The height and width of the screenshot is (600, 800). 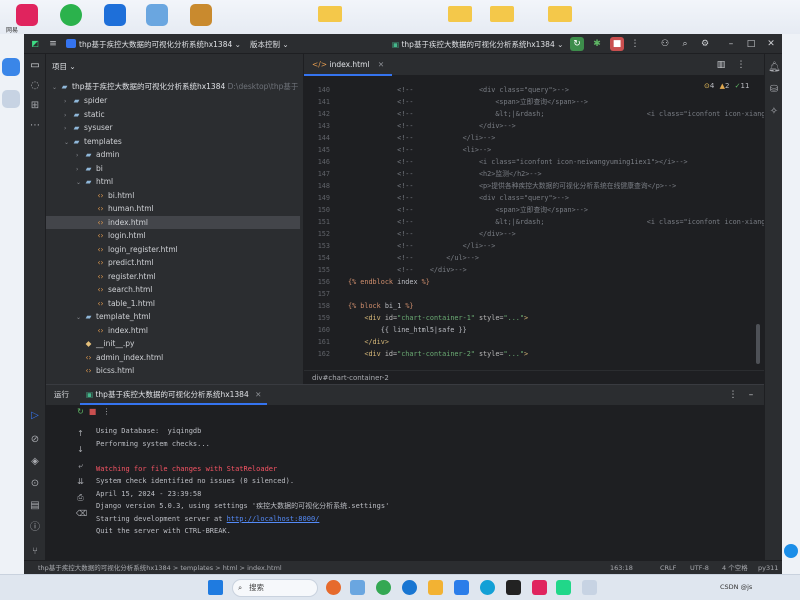 What do you see at coordinates (81, 513) in the screenshot?
I see `trash-icon: ⌫` at bounding box center [81, 513].